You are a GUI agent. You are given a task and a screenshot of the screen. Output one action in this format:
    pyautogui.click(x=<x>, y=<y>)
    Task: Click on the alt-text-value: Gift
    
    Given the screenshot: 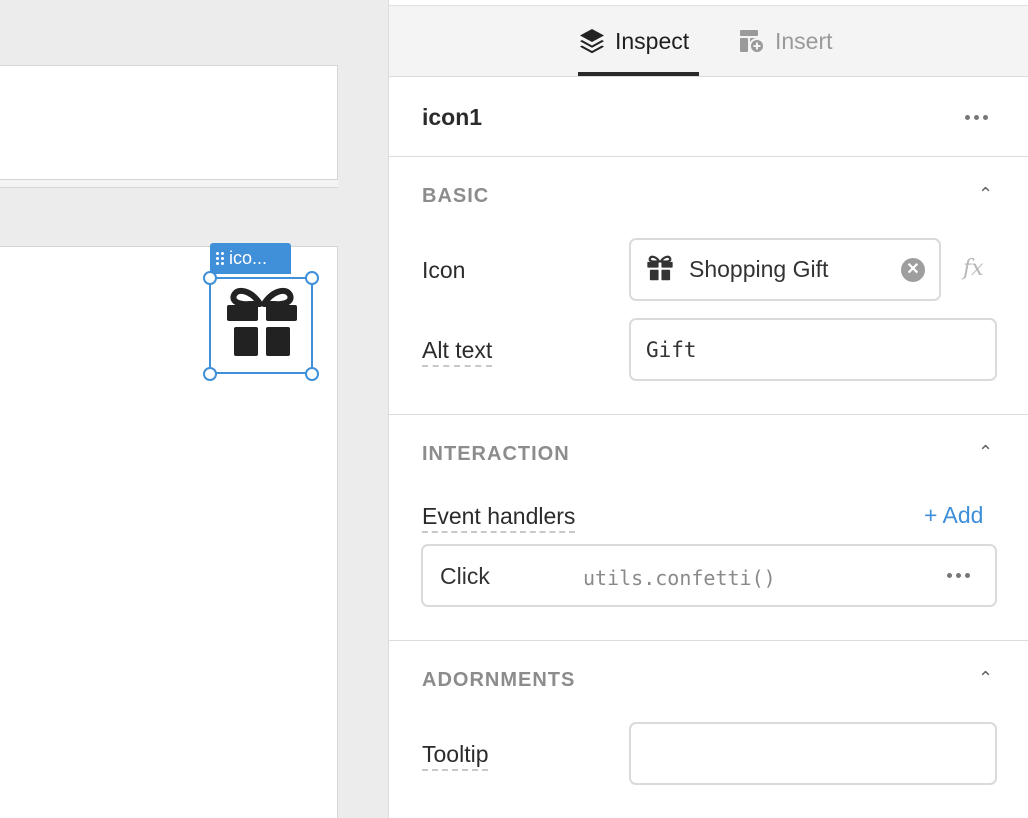 What is the action you would take?
    pyautogui.click(x=671, y=350)
    